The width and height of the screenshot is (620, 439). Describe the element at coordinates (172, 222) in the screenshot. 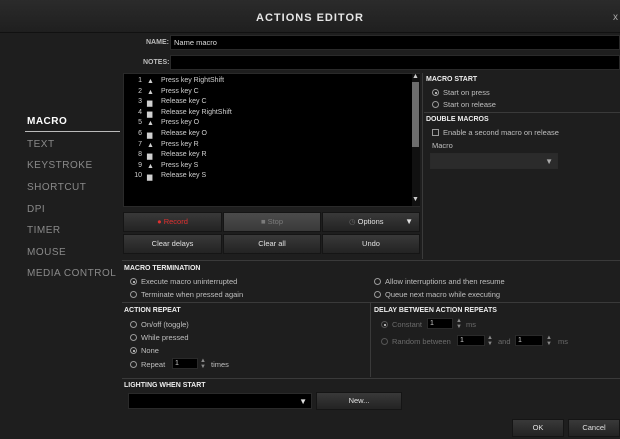

I see `record-button: ● Record` at that location.